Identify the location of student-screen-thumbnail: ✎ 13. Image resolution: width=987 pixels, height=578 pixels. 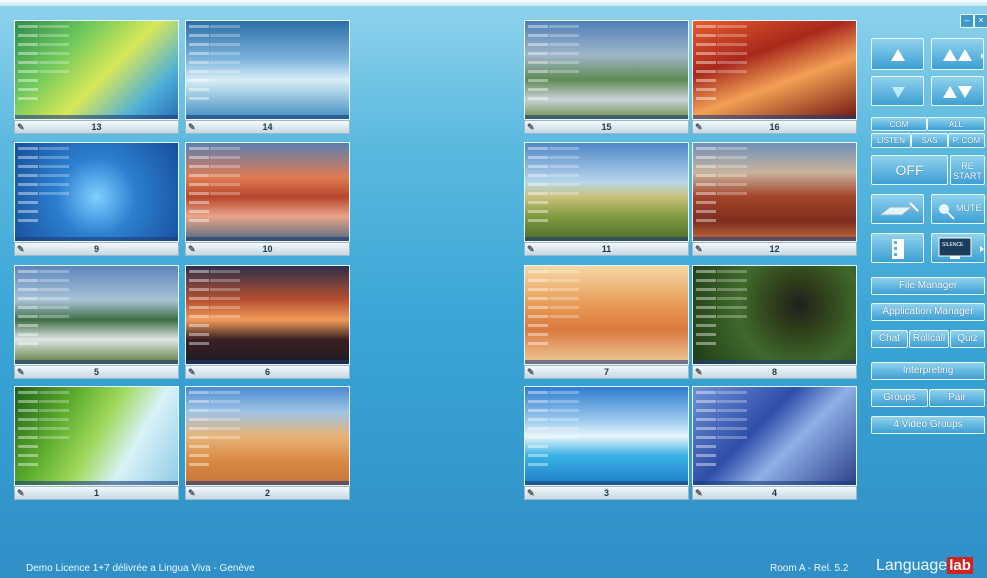
(96, 80).